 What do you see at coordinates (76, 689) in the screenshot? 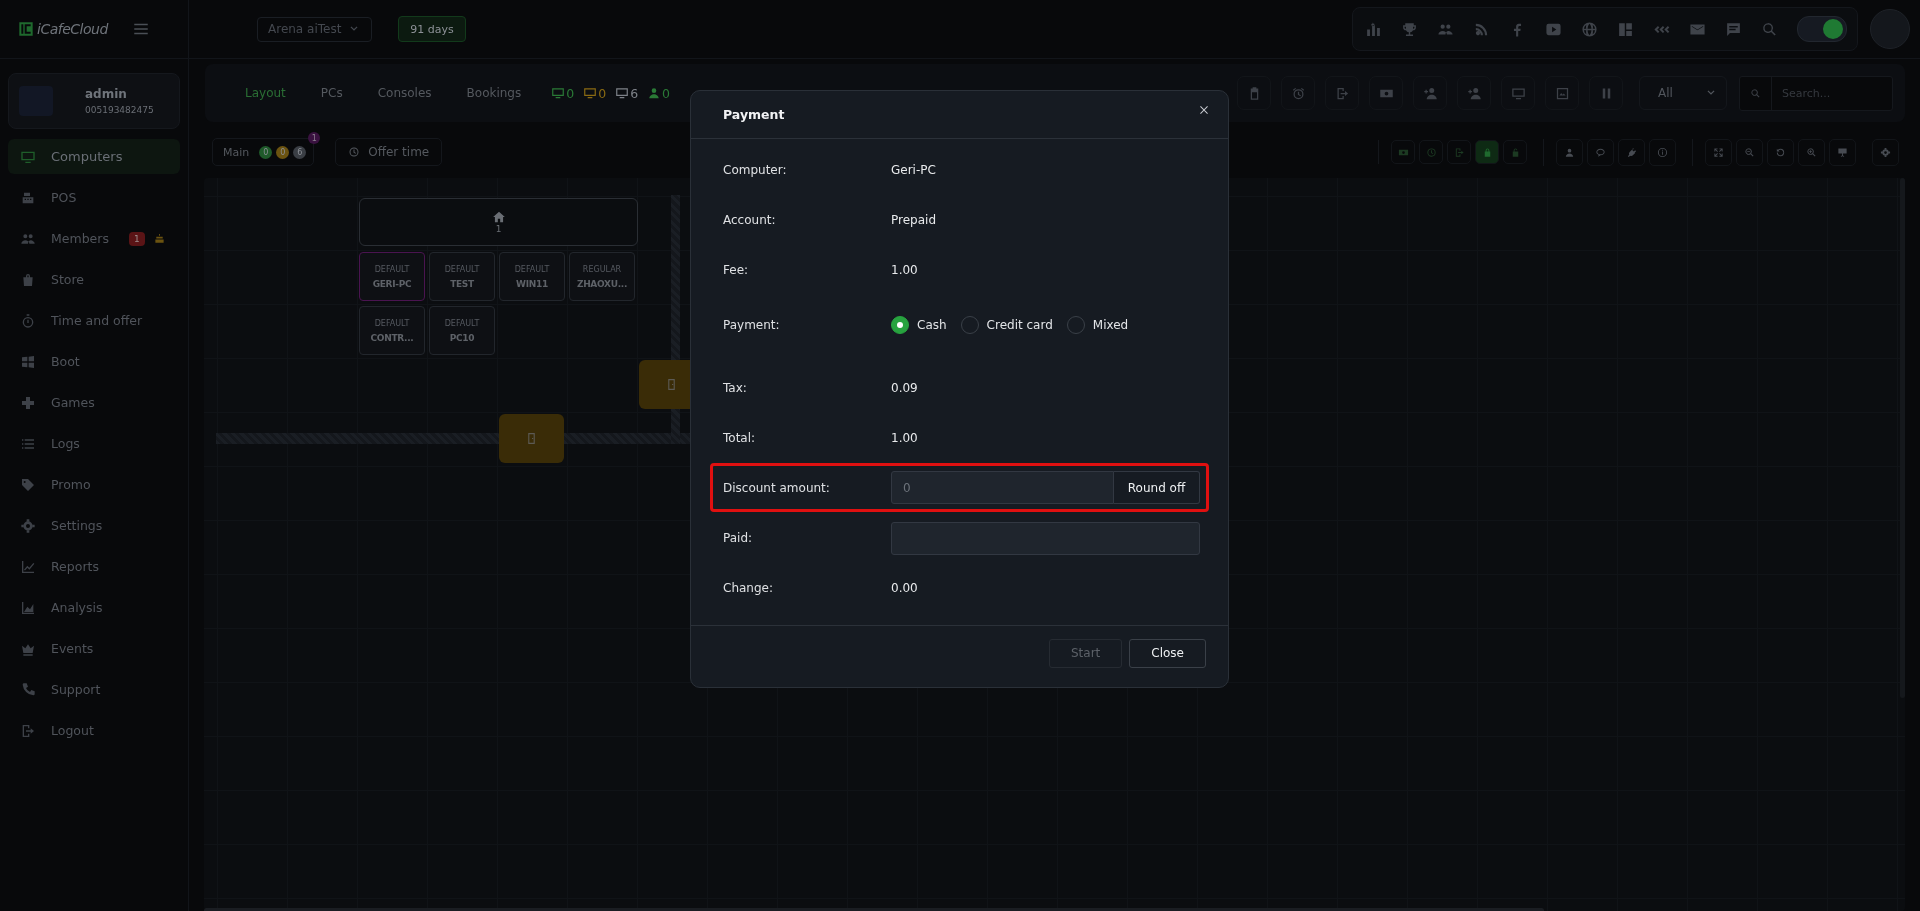
I see `sidebar-item-label: Support` at bounding box center [76, 689].